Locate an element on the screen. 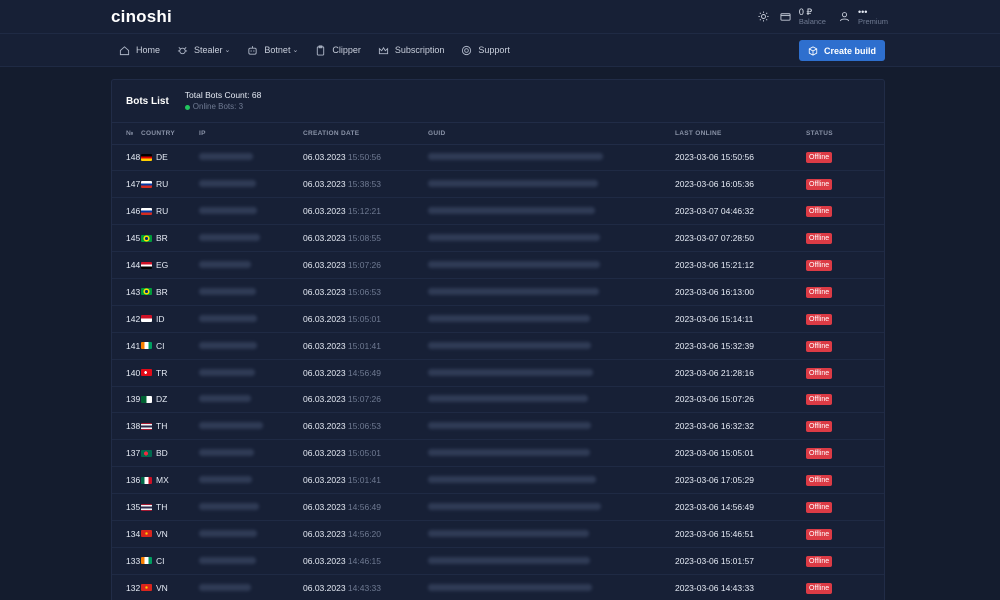 Image resolution: width=1000 pixels, height=600 pixels. country-cell: MX is located at coordinates (170, 480).